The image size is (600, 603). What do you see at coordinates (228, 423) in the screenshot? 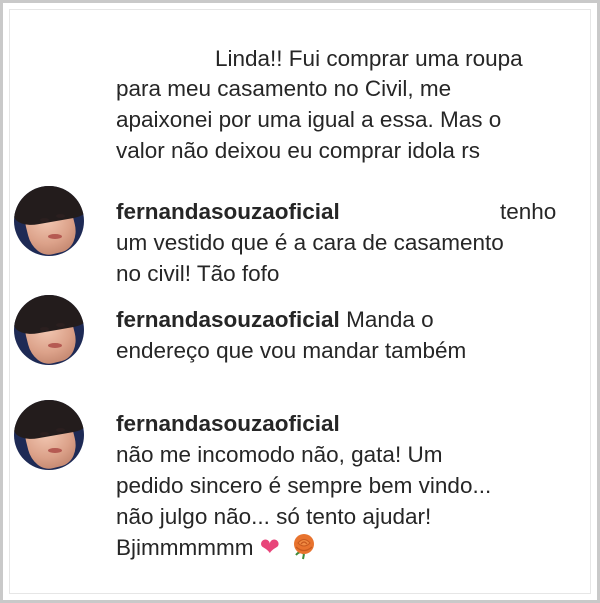
I see `comment-4-username: fernandasouzaoficial` at bounding box center [228, 423].